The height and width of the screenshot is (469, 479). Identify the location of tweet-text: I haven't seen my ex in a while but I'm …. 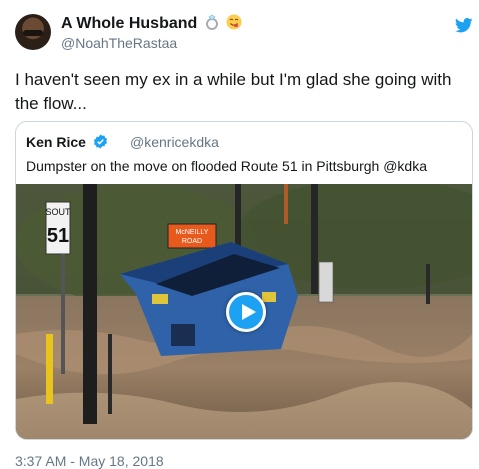
(233, 91).